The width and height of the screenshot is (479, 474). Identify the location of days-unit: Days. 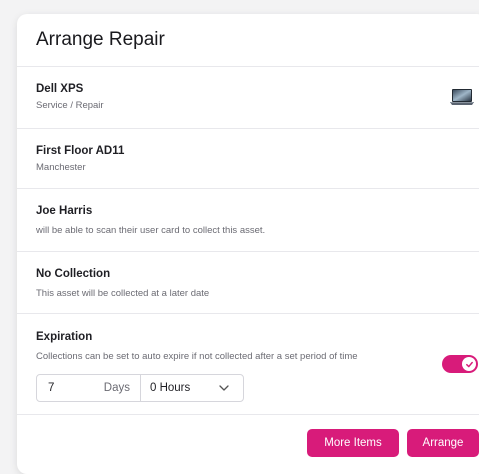
(116, 388).